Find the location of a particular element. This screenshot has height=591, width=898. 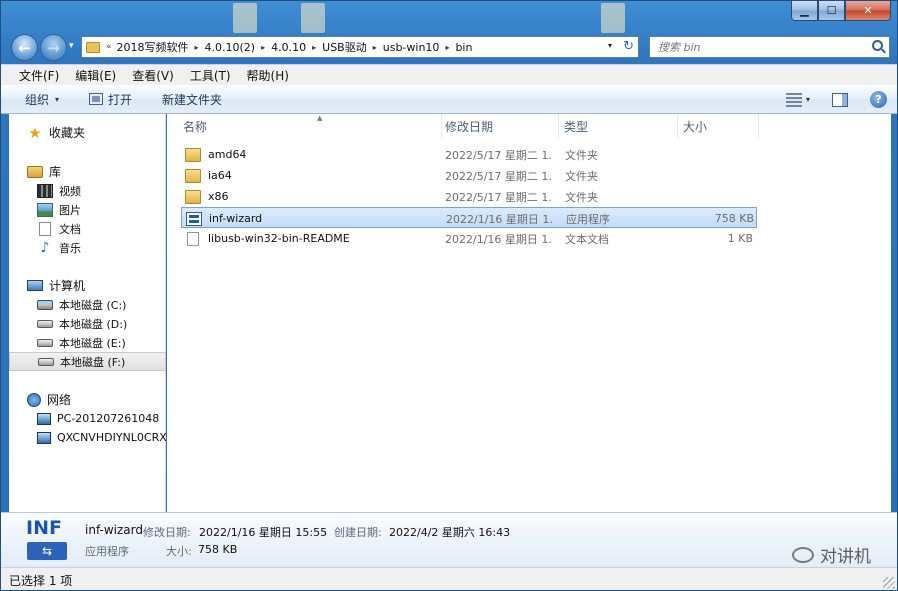

organize-button: 组织 ▾ is located at coordinates (42, 99).